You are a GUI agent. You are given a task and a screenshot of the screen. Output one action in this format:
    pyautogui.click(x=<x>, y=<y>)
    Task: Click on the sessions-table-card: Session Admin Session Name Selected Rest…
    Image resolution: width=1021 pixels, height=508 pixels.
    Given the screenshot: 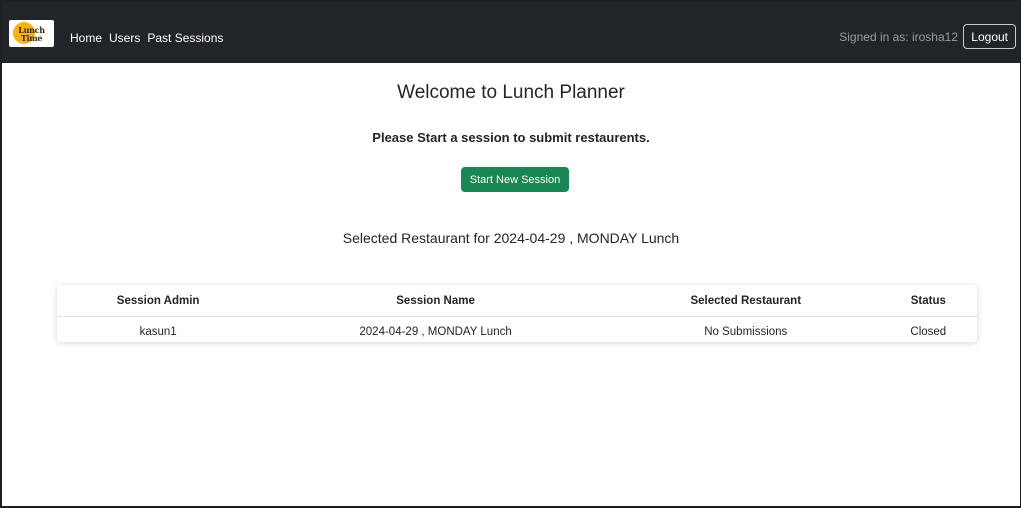 What is the action you would take?
    pyautogui.click(x=517, y=313)
    